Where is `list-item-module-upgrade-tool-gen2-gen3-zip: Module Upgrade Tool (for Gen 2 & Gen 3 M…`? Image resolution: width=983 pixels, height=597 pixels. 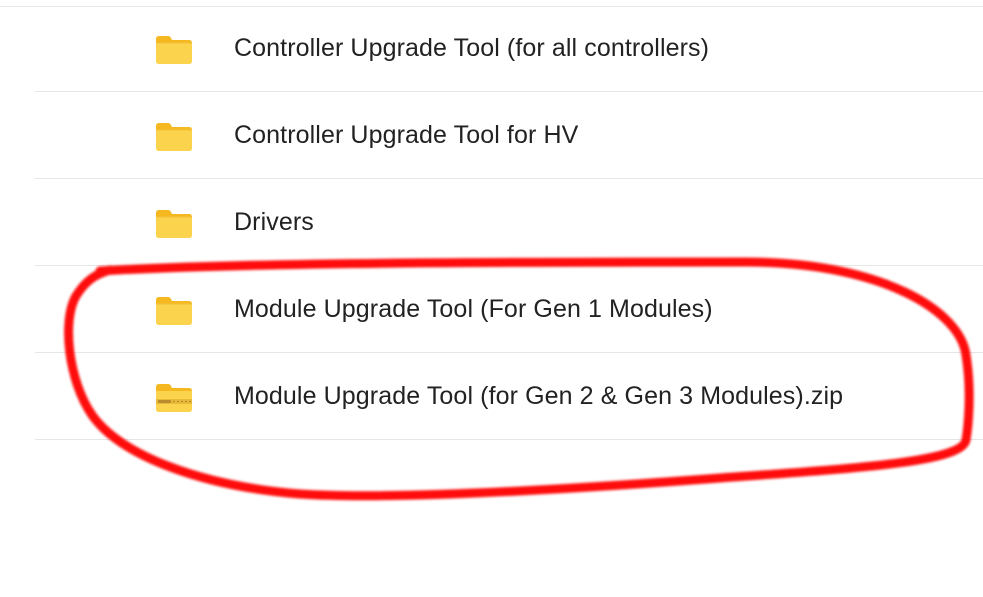
list-item-module-upgrade-tool-gen2-gen3-zip: Module Upgrade Tool (for Gen 2 & Gen 3 M… is located at coordinates (509, 396).